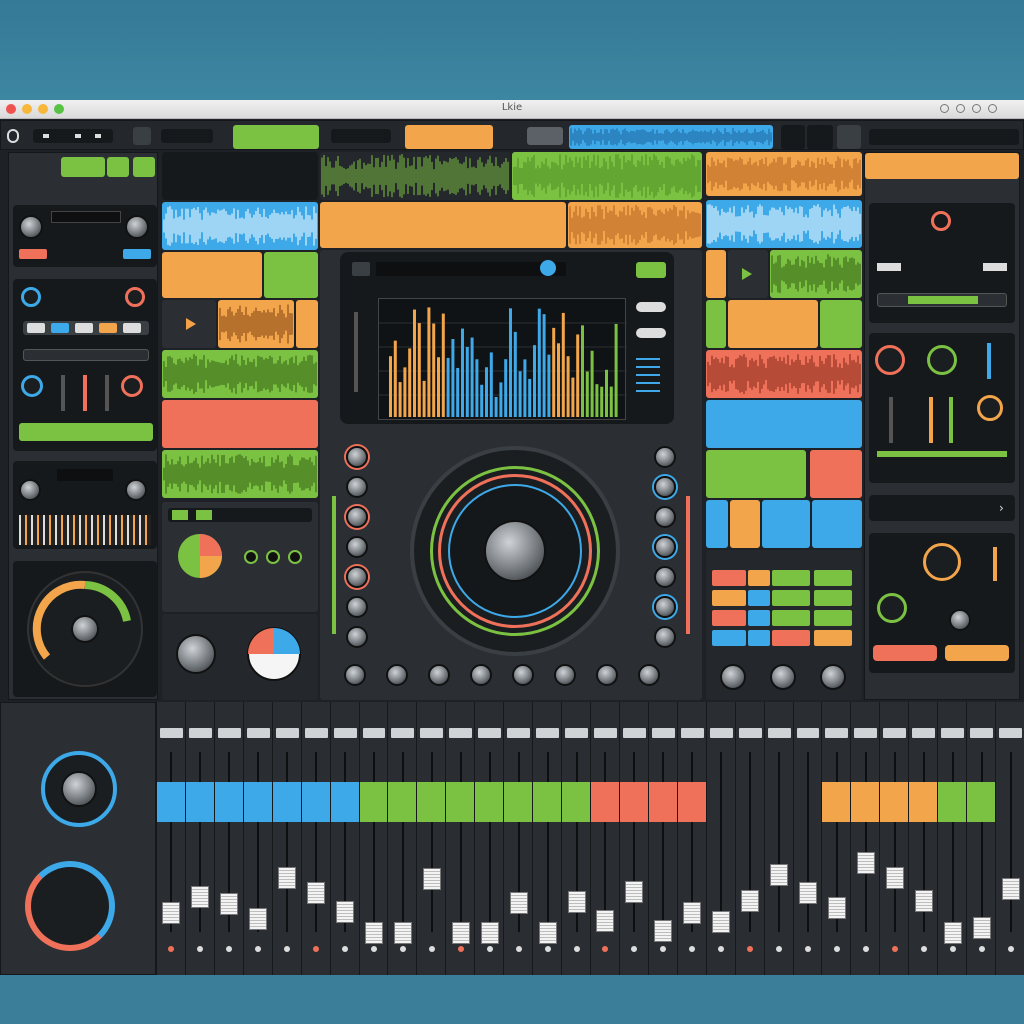 This screenshot has width=1024, height=1024. I want to click on clip-blue-r4, so click(786, 524).